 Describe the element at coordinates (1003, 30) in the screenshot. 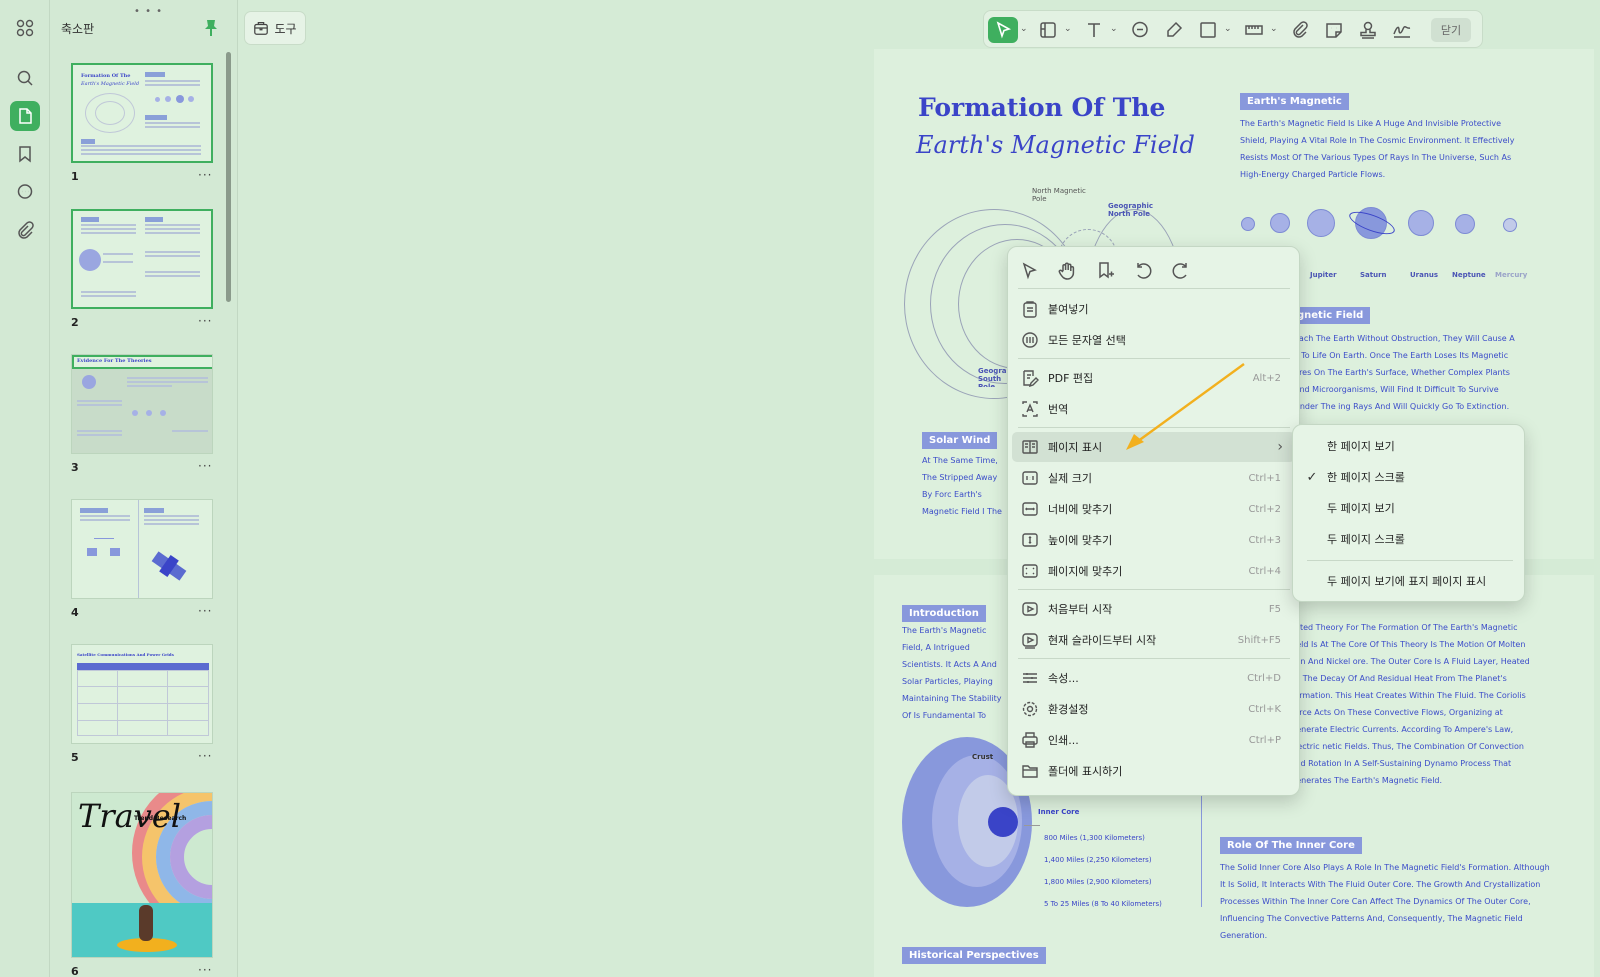

I see `select-tool-button` at that location.